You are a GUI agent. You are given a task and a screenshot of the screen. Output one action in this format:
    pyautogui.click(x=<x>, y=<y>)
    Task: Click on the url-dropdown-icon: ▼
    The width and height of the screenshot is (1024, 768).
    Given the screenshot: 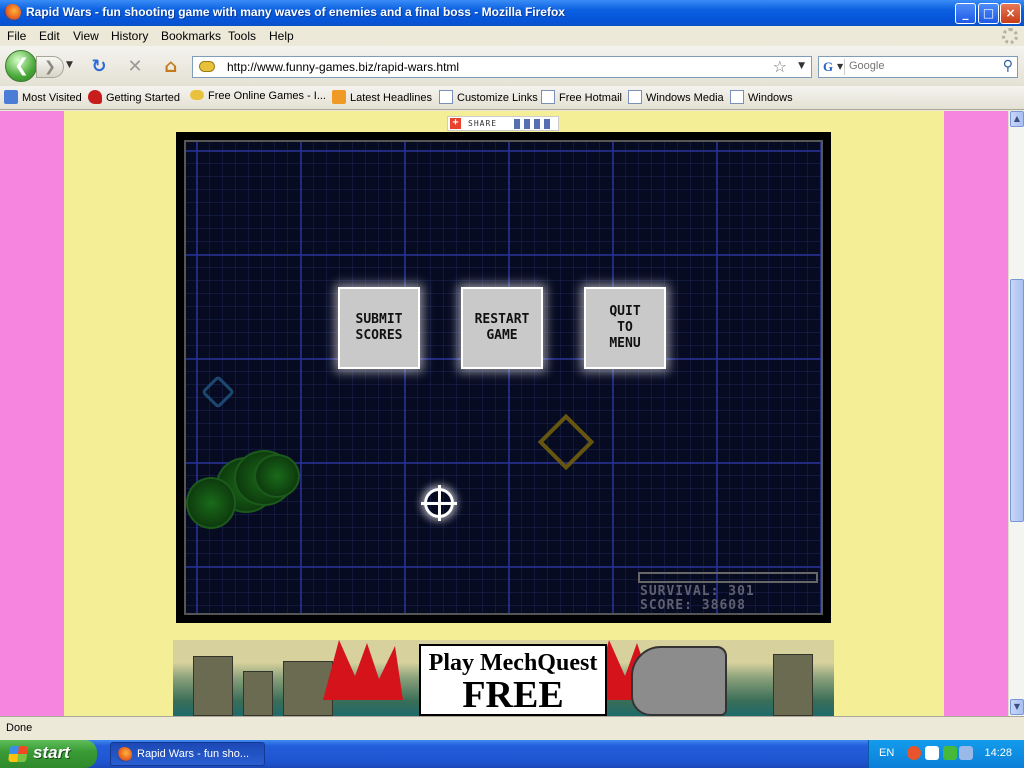 What is the action you would take?
    pyautogui.click(x=801, y=66)
    